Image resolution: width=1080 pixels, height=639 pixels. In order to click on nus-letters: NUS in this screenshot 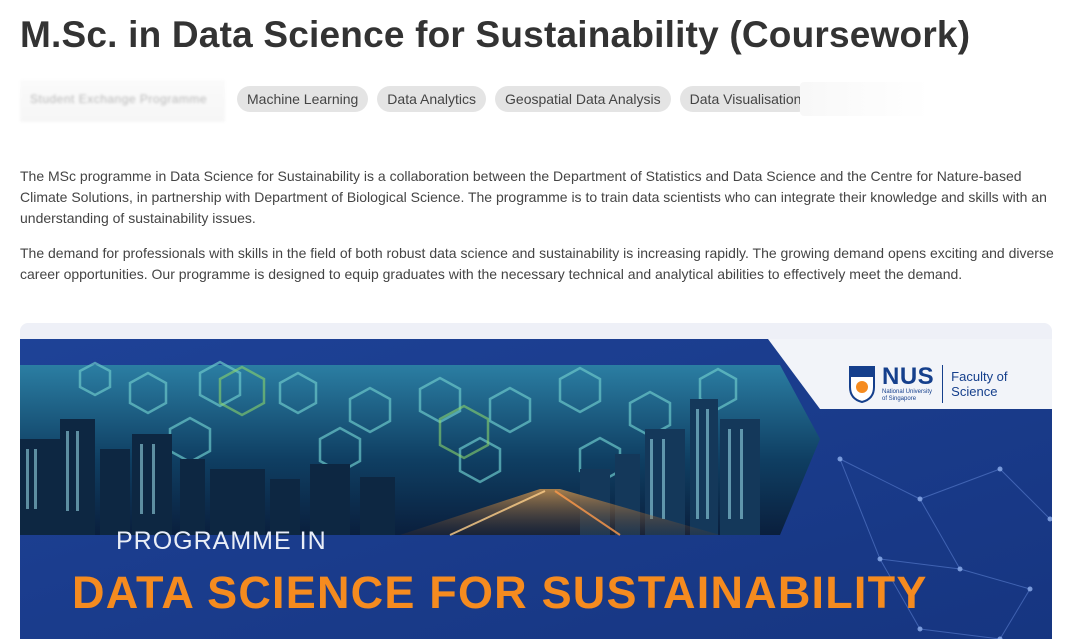, I will do `click(908, 376)`.